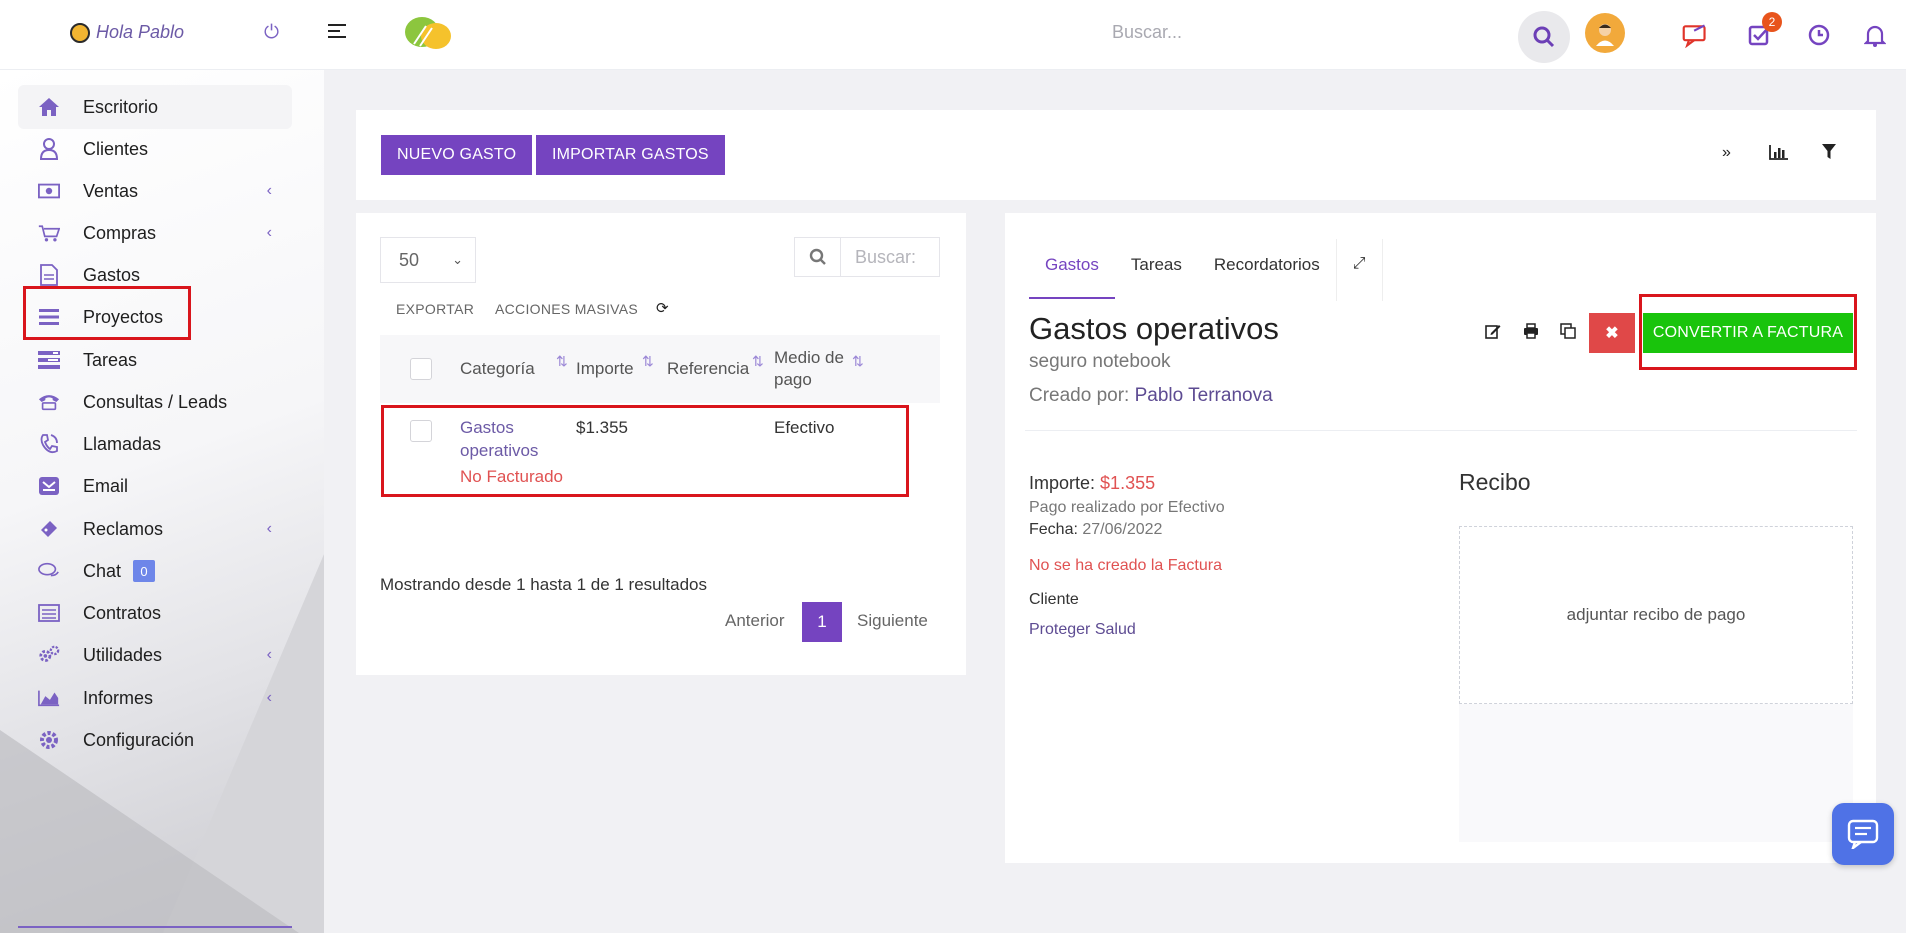 This screenshot has width=1906, height=933. I want to click on sidebar-item-compras: Compras ‹, so click(155, 233).